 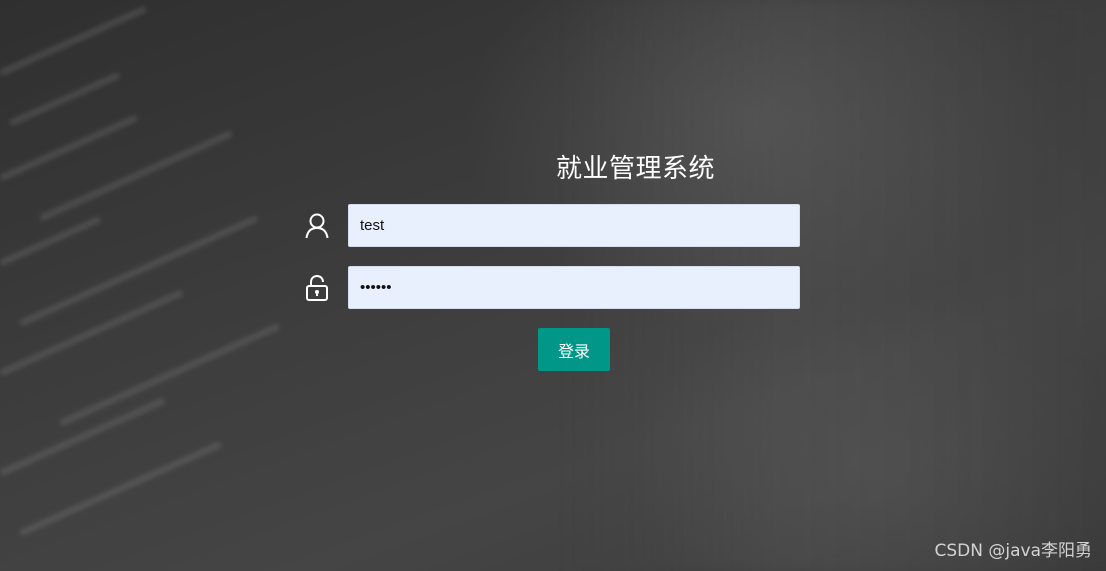 I want to click on username-row, so click(x=550, y=225).